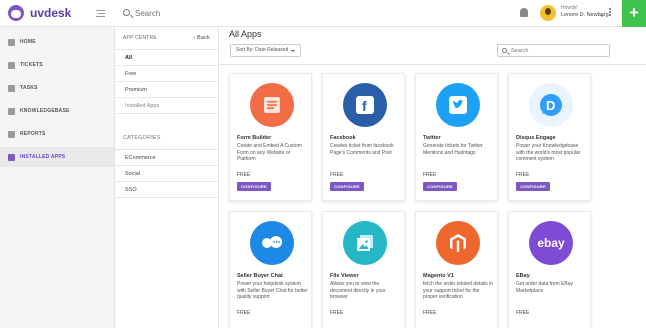  What do you see at coordinates (31, 65) in the screenshot?
I see `sidebar-item-label: TICKETS` at bounding box center [31, 65].